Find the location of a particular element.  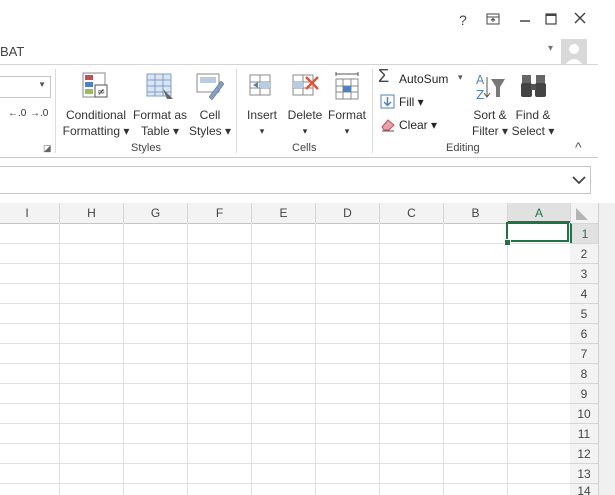

format-label: Format is located at coordinates (346, 115).